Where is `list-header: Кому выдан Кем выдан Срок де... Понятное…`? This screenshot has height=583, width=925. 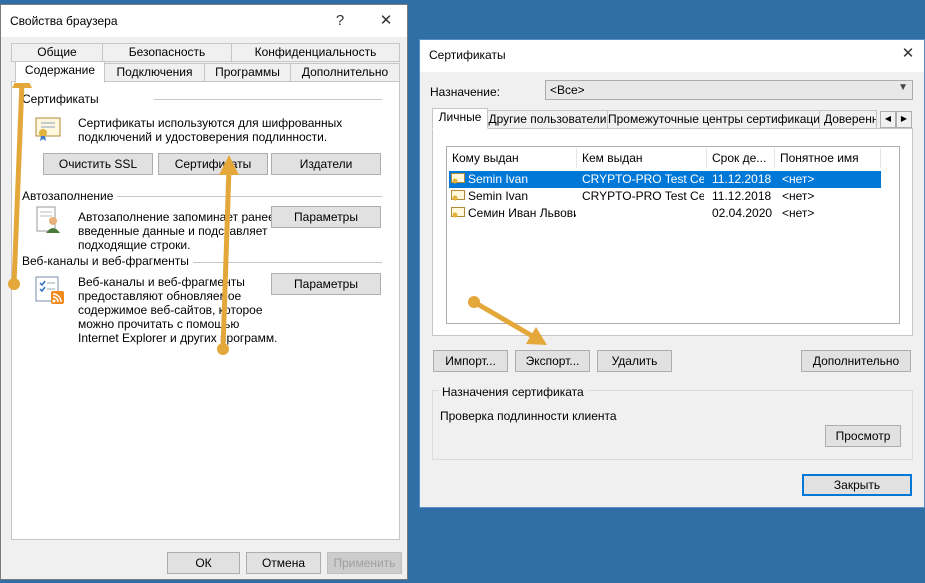
list-header: Кому выдан Кем выдан Срок де... Понятное… is located at coordinates (673, 158).